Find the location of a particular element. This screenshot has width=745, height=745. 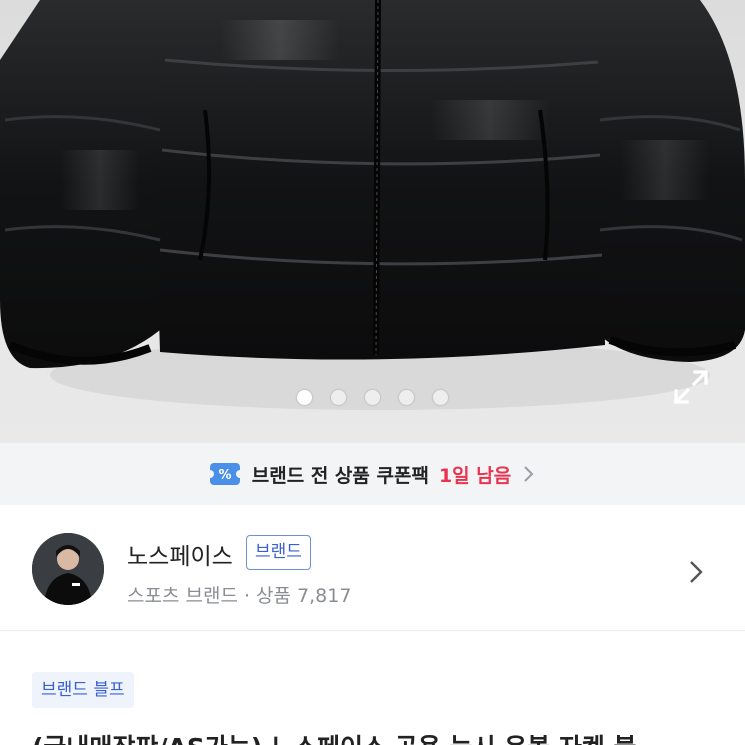

expand-icon is located at coordinates (691, 387).